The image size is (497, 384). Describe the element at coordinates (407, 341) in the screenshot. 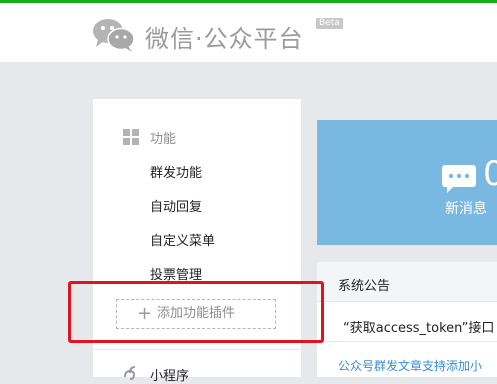

I see `notice-divider` at that location.